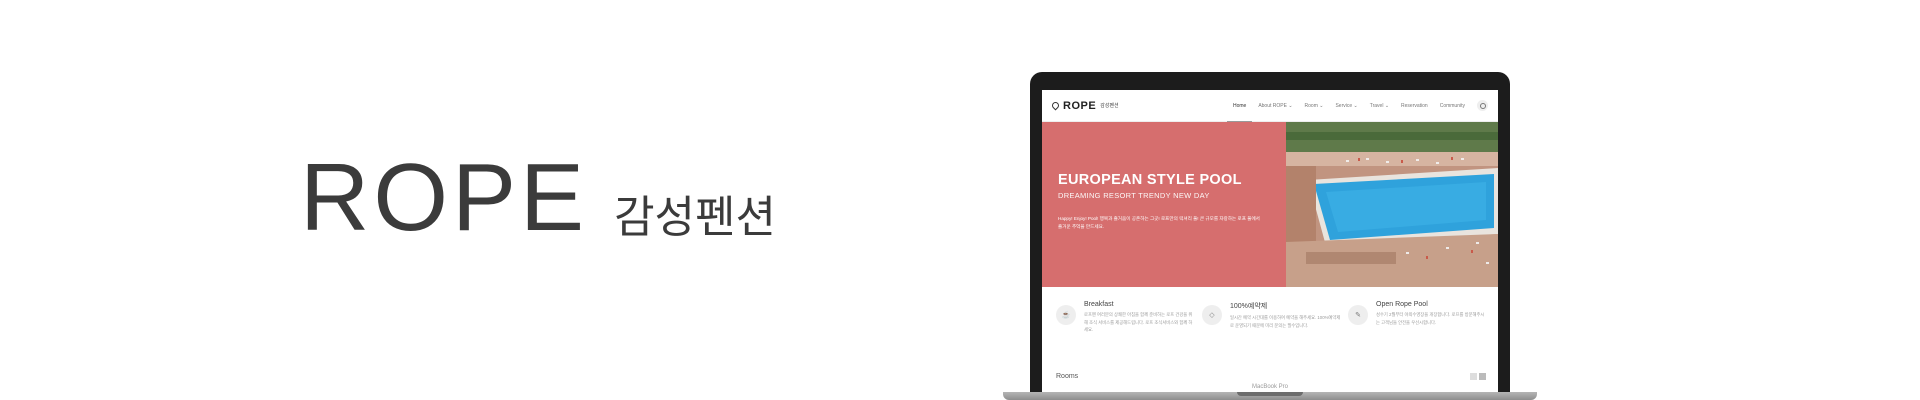  I want to click on feature-title: 100%예약제, so click(1249, 306).